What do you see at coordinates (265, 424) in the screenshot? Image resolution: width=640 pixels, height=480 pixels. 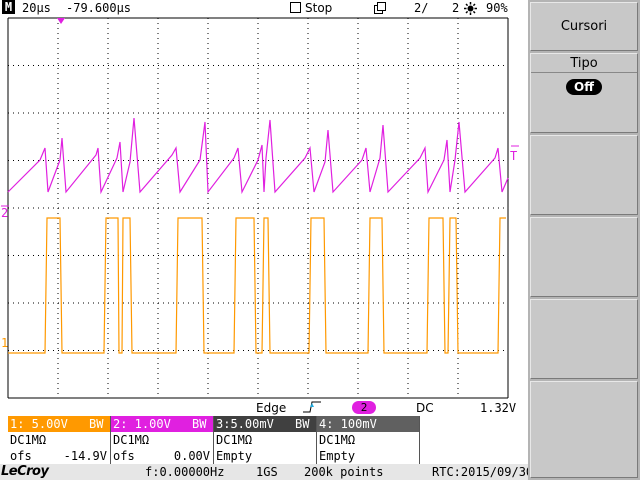 I see `channel-3-header: 3:5.00mV BW` at bounding box center [265, 424].